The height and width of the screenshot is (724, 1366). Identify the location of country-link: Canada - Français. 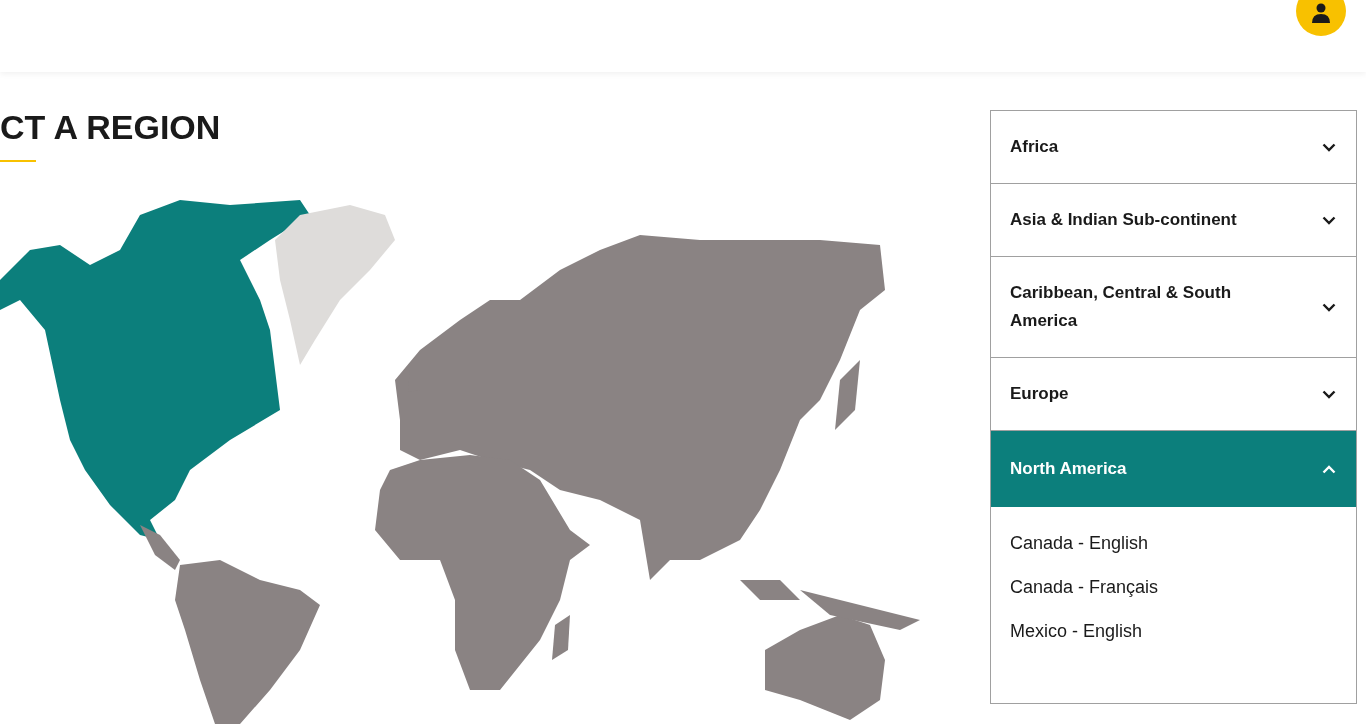
(1084, 587).